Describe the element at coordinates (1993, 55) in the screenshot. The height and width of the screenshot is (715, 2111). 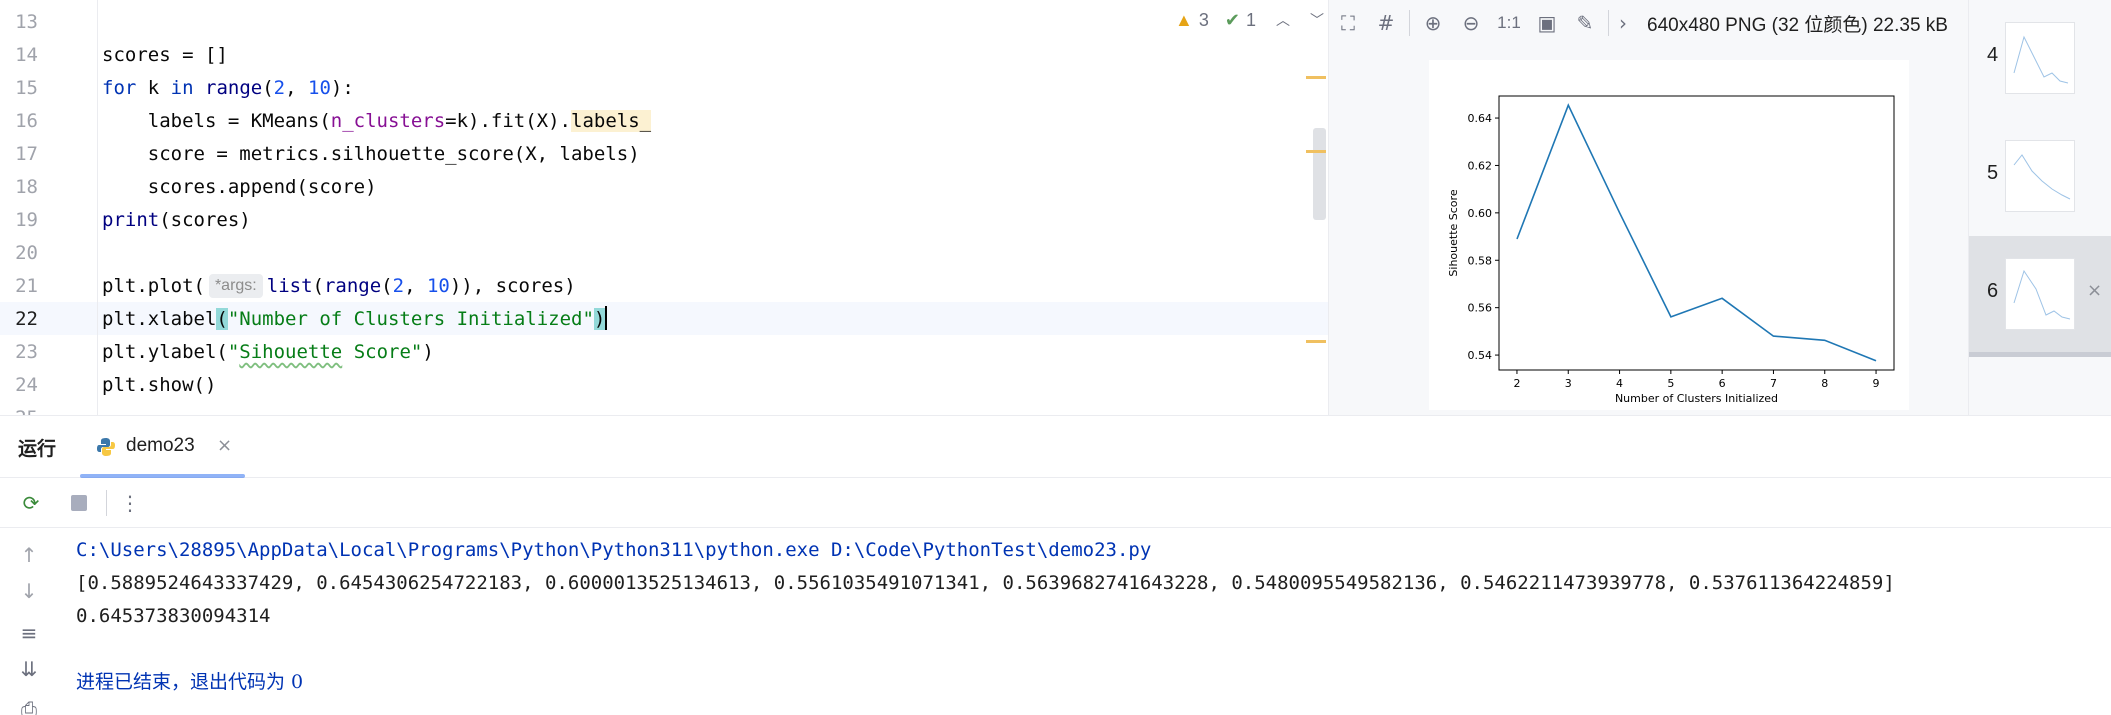
I see `thumbnail-number: 4` at that location.